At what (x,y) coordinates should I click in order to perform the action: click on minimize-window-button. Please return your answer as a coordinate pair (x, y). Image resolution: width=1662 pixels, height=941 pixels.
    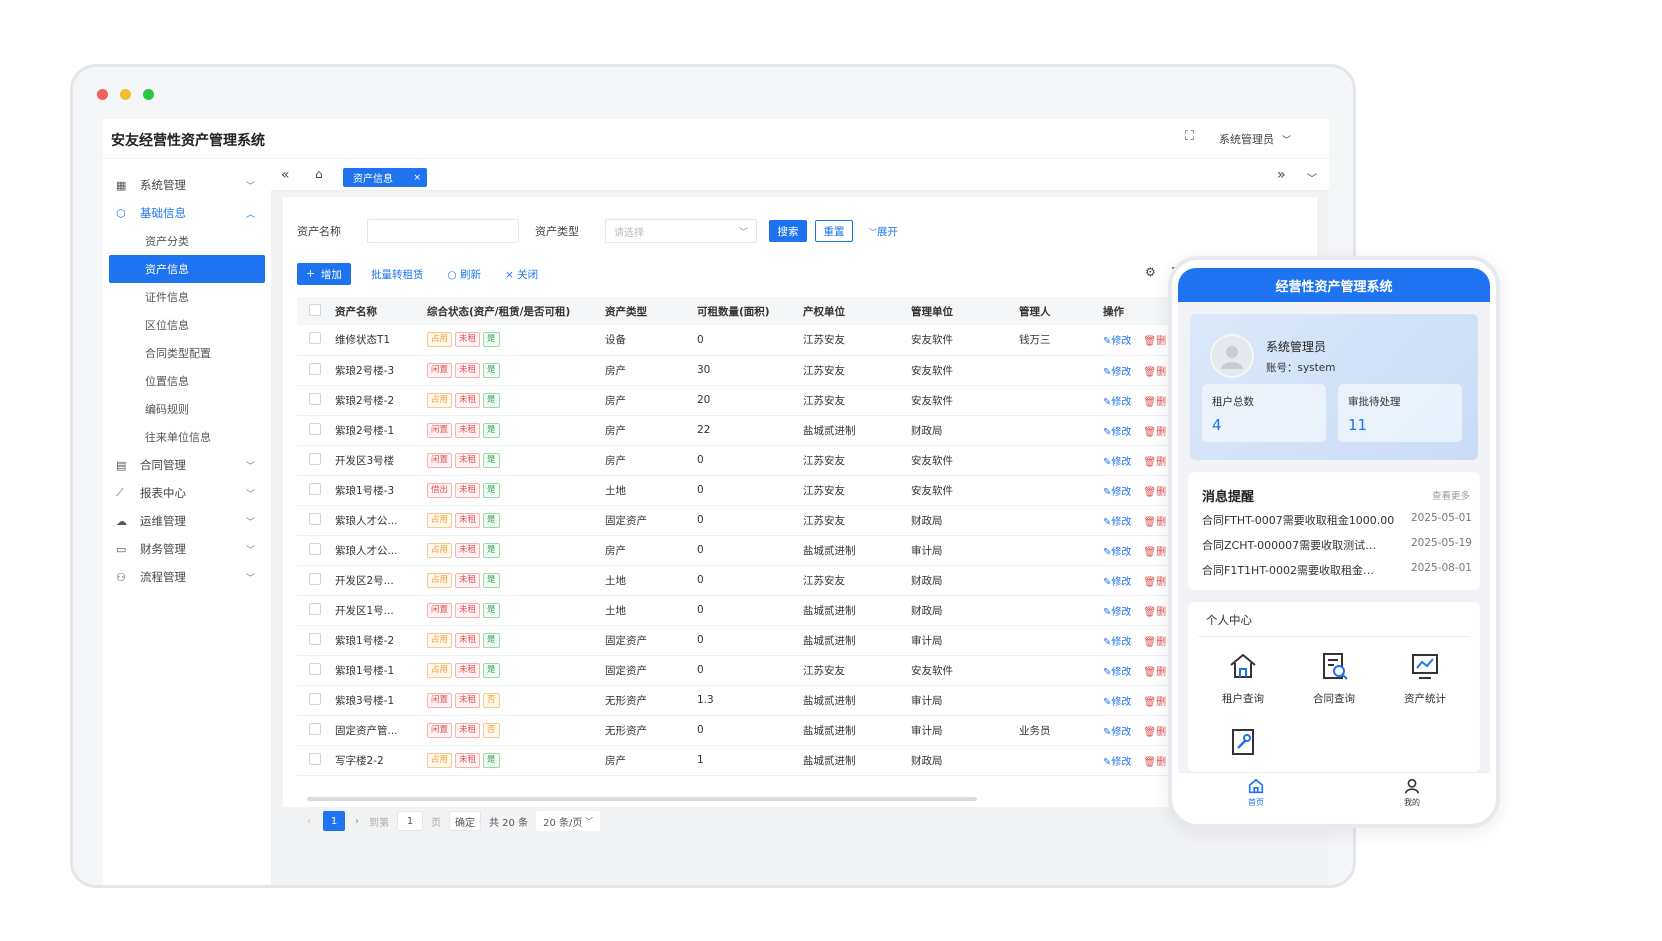
    Looking at the image, I should click on (125, 94).